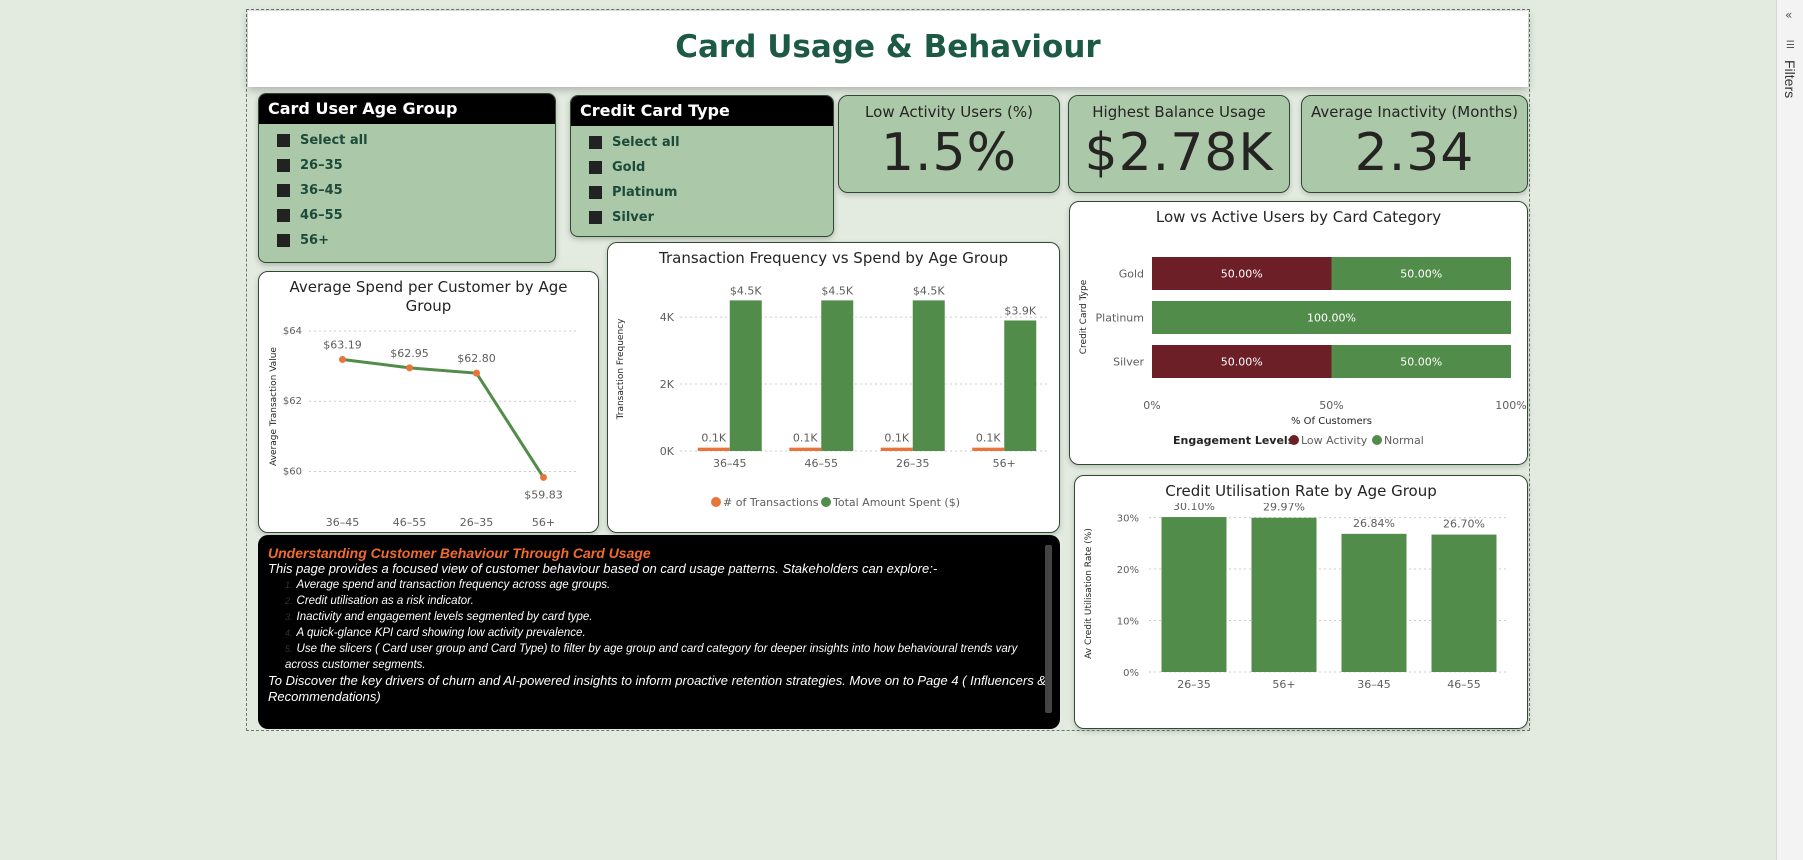 The height and width of the screenshot is (860, 1803). Describe the element at coordinates (1298, 217) in the screenshot. I see `chart-title: Low vs Active Users by Card Category` at that location.